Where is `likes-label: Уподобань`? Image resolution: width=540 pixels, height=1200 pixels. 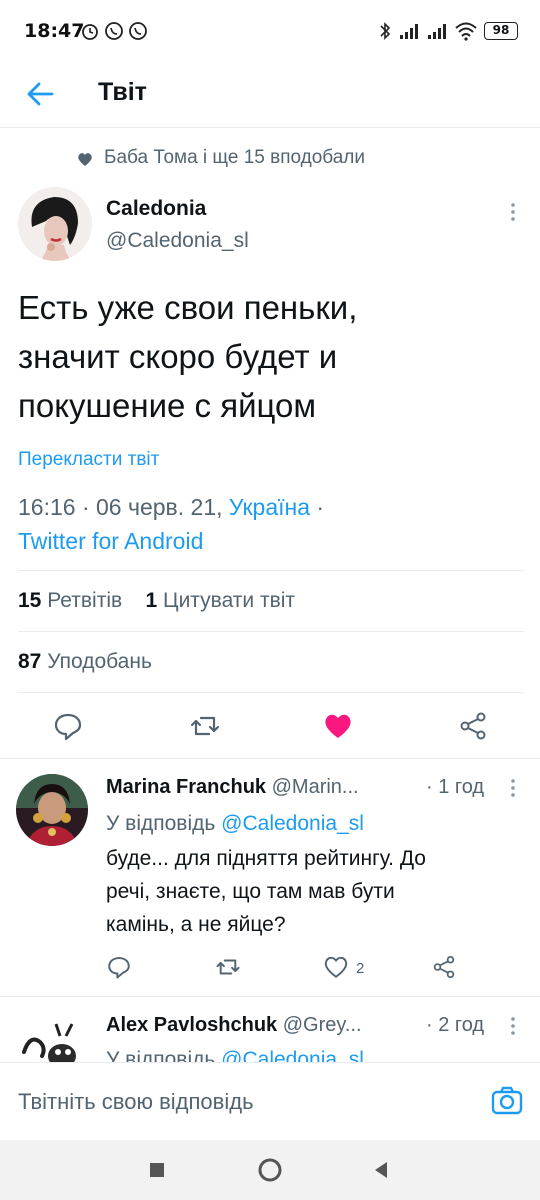 likes-label: Уподобань is located at coordinates (99, 661).